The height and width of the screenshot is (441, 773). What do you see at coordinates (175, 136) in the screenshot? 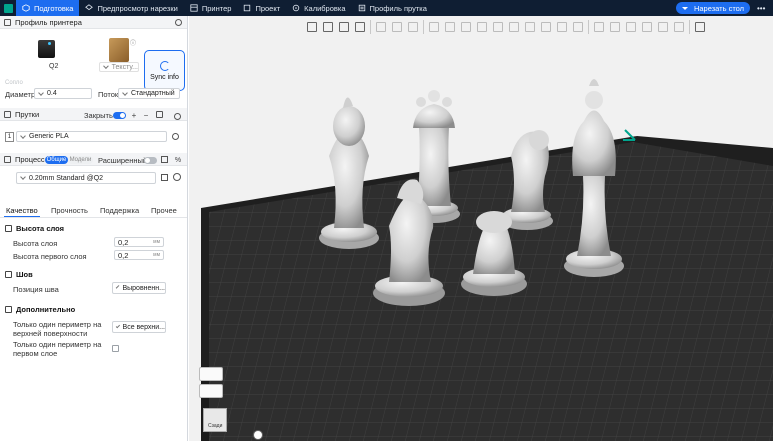
I see `filament-edit-icon` at bounding box center [175, 136].